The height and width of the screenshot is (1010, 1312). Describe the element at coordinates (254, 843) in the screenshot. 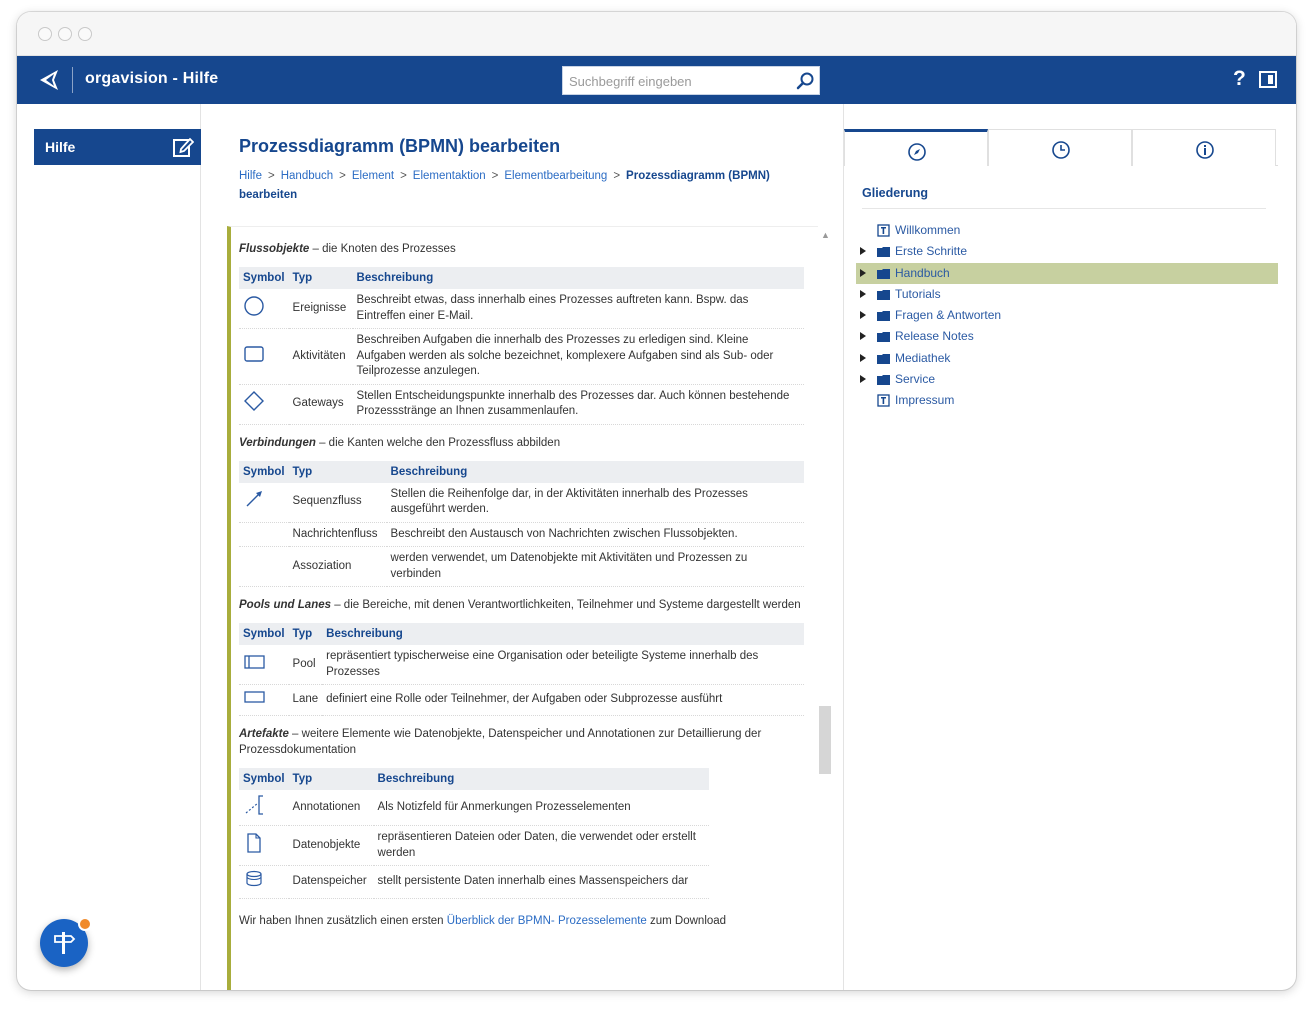

I see `data-object-icon` at that location.